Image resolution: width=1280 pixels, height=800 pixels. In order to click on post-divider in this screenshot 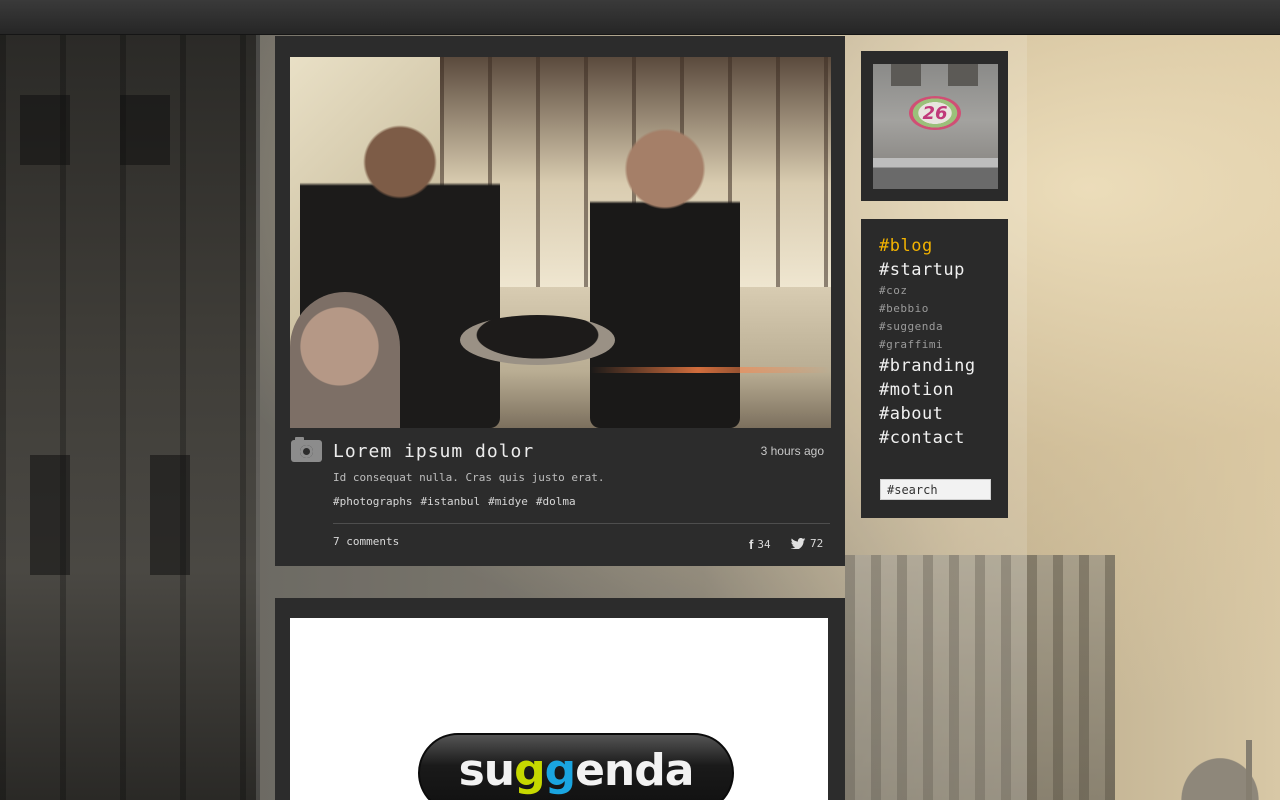, I will do `click(581, 523)`.